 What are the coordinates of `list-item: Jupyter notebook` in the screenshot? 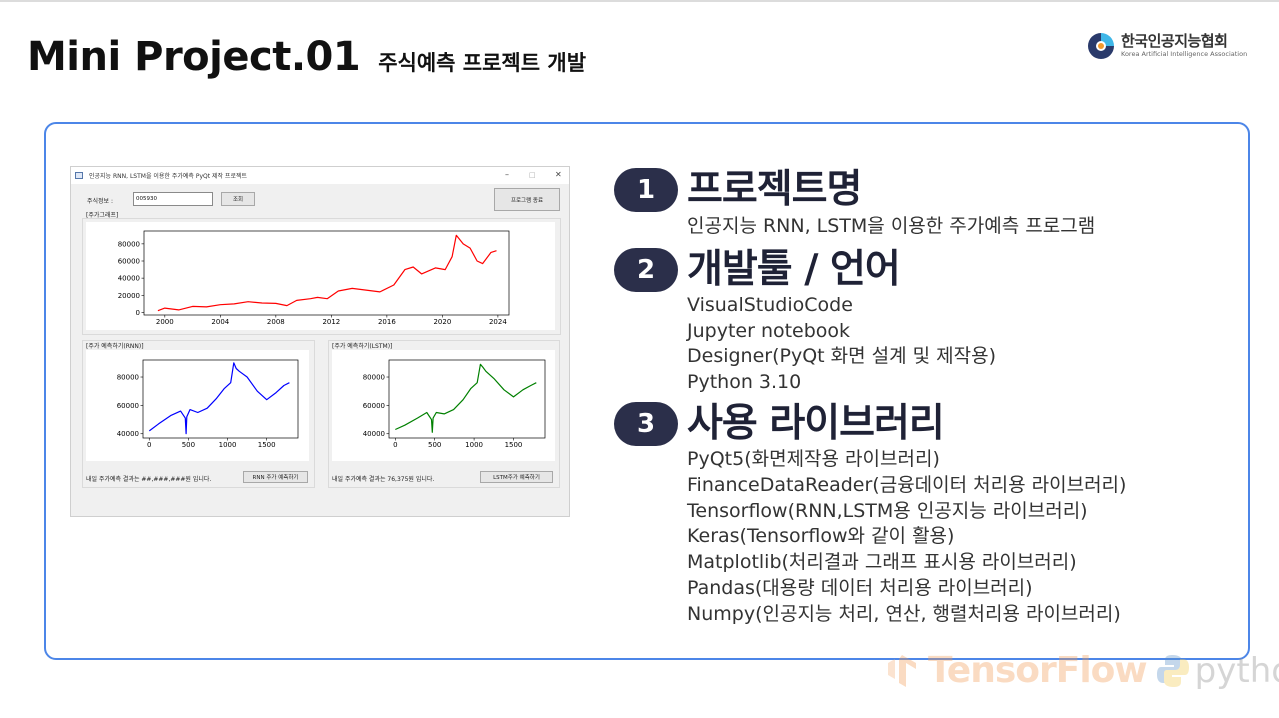 It's located at (769, 330).